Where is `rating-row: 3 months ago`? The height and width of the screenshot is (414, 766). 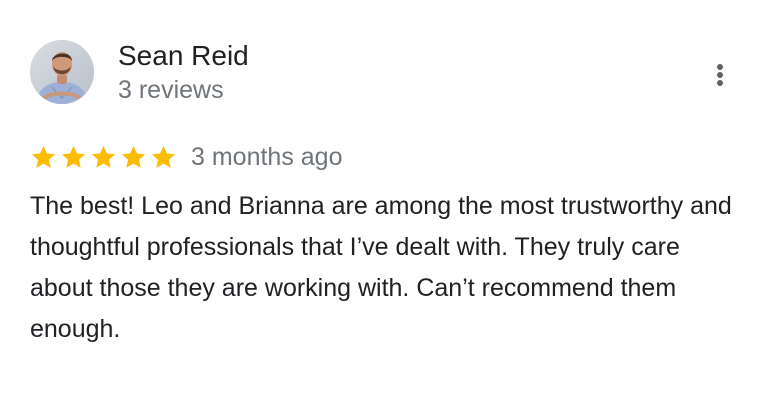 rating-row: 3 months ago is located at coordinates (186, 157).